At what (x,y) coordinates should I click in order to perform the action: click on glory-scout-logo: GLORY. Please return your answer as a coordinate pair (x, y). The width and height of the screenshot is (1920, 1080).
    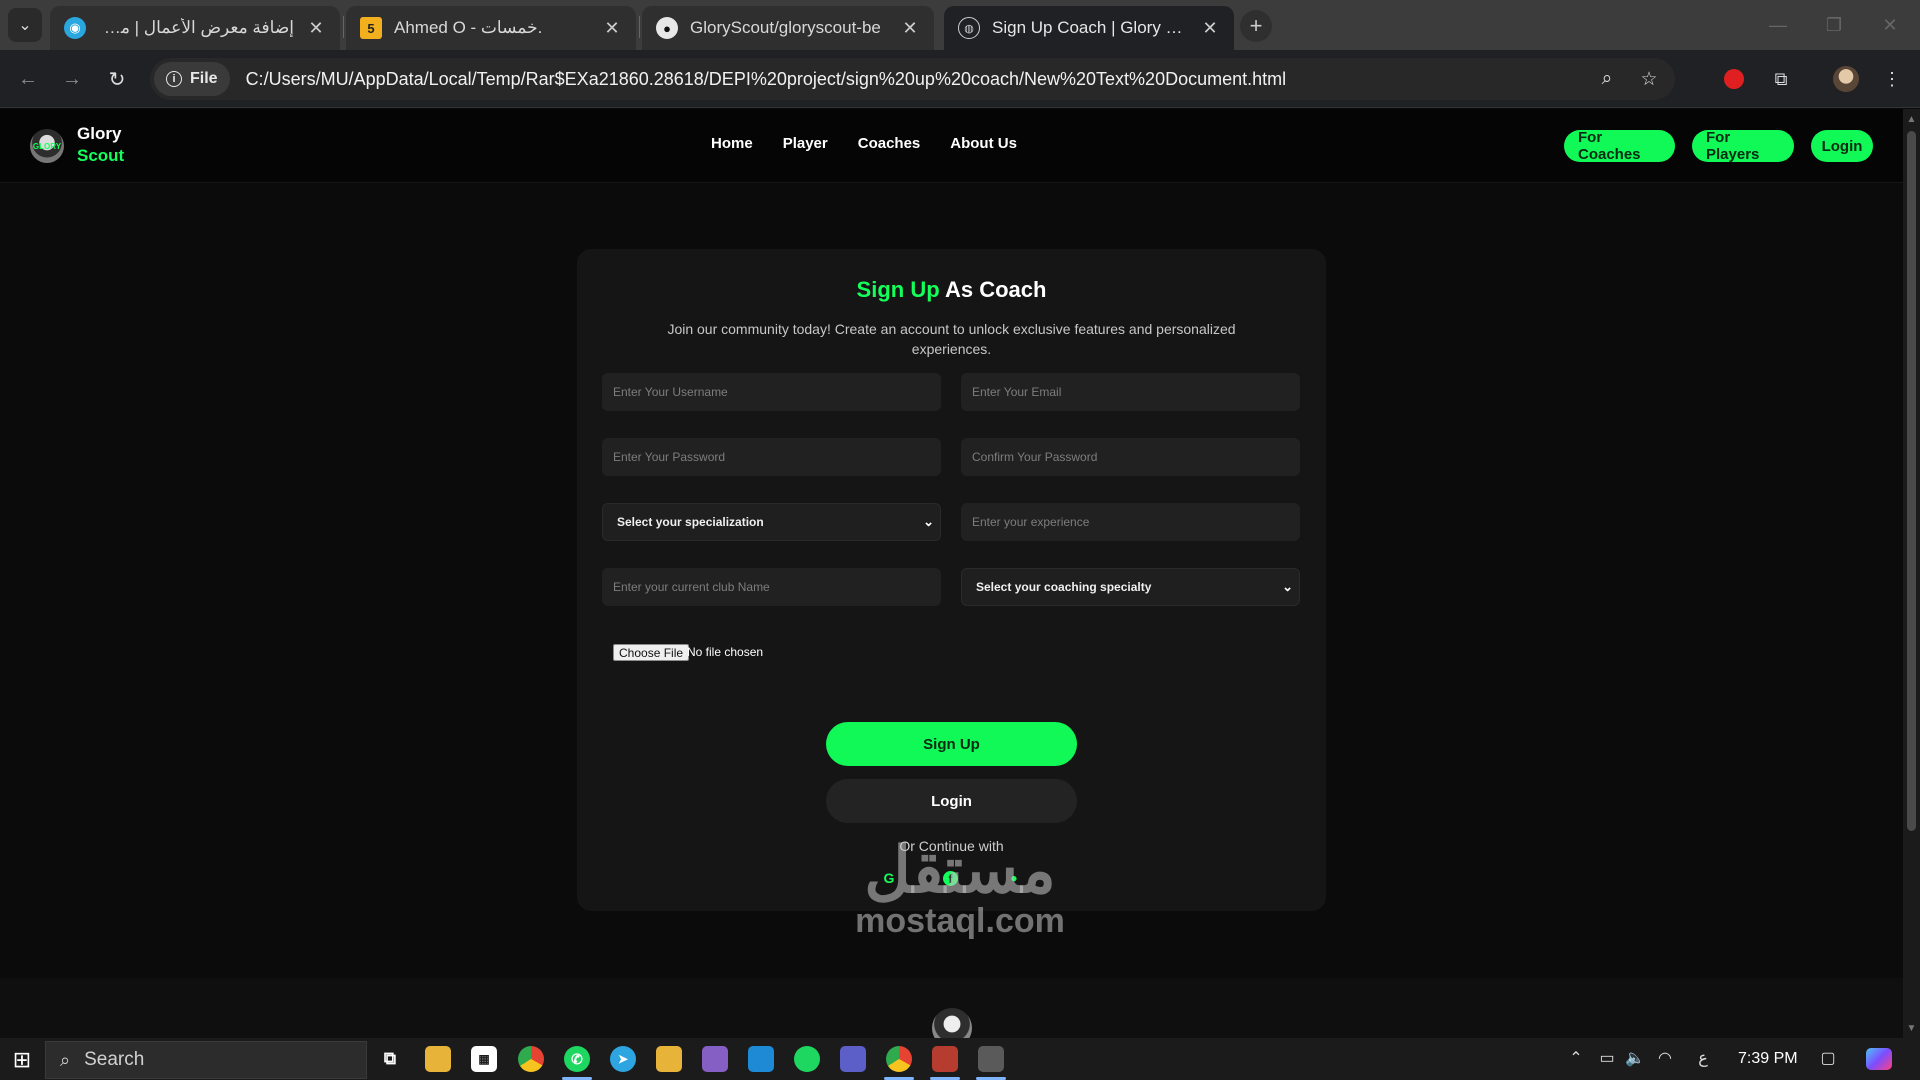
    Looking at the image, I should click on (47, 146).